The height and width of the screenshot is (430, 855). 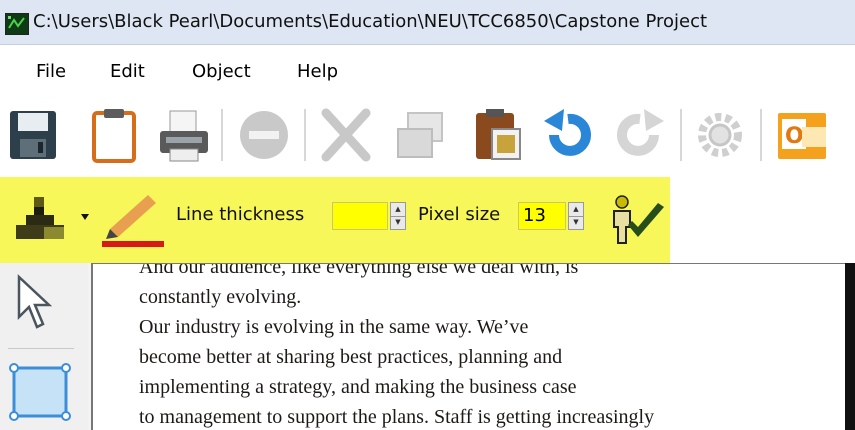 What do you see at coordinates (114, 135) in the screenshot?
I see `clipboard-icon` at bounding box center [114, 135].